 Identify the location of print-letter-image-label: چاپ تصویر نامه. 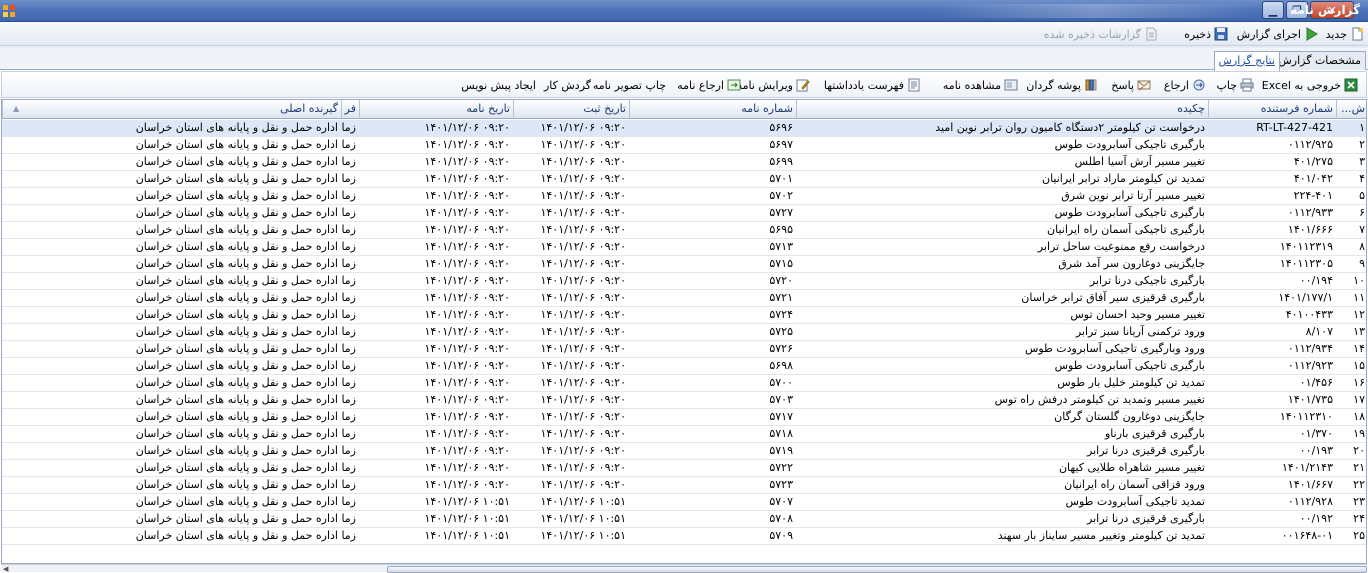
(629, 85).